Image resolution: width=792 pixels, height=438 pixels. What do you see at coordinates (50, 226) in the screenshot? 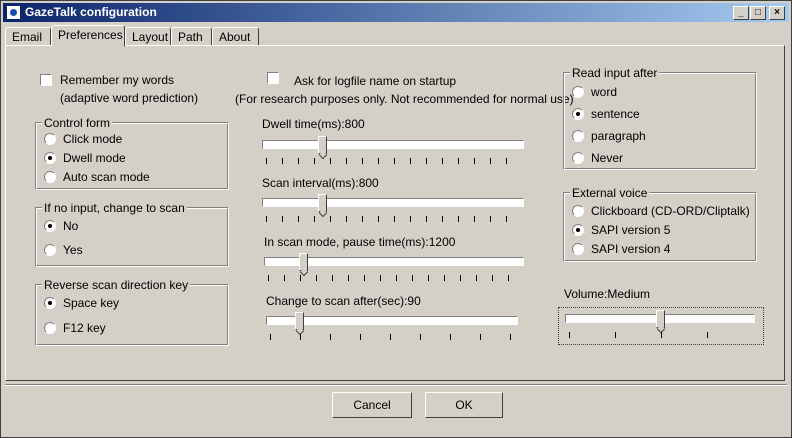
I see `no-radio` at bounding box center [50, 226].